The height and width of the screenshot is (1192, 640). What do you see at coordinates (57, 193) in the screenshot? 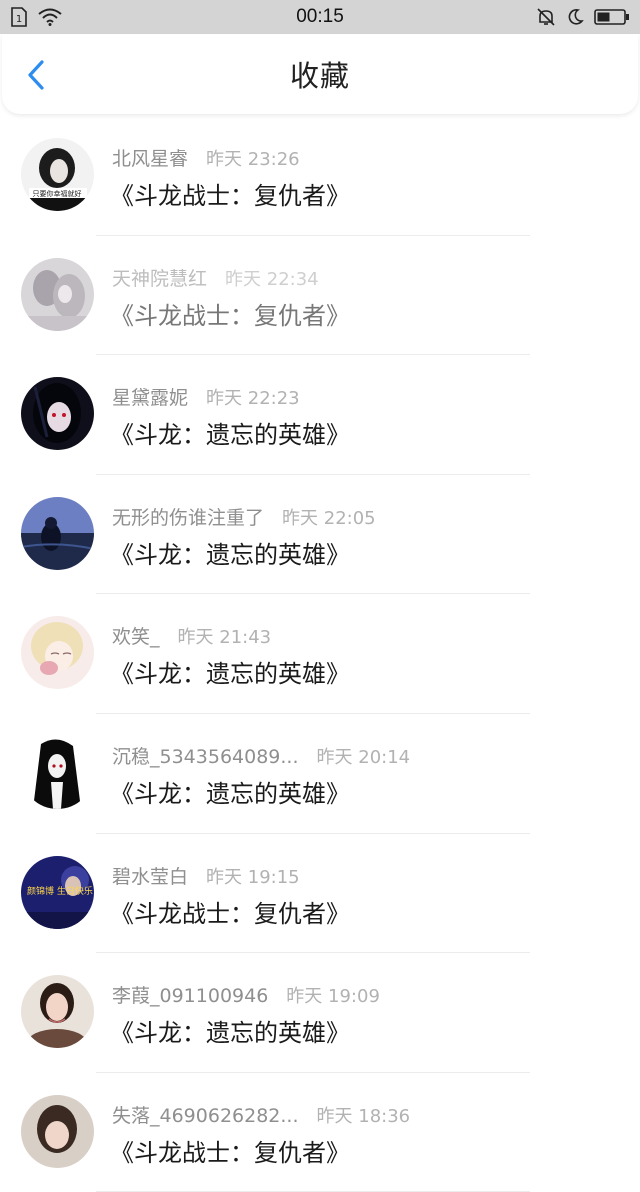
I see `avatar-caption: 只要你幸福就好` at bounding box center [57, 193].